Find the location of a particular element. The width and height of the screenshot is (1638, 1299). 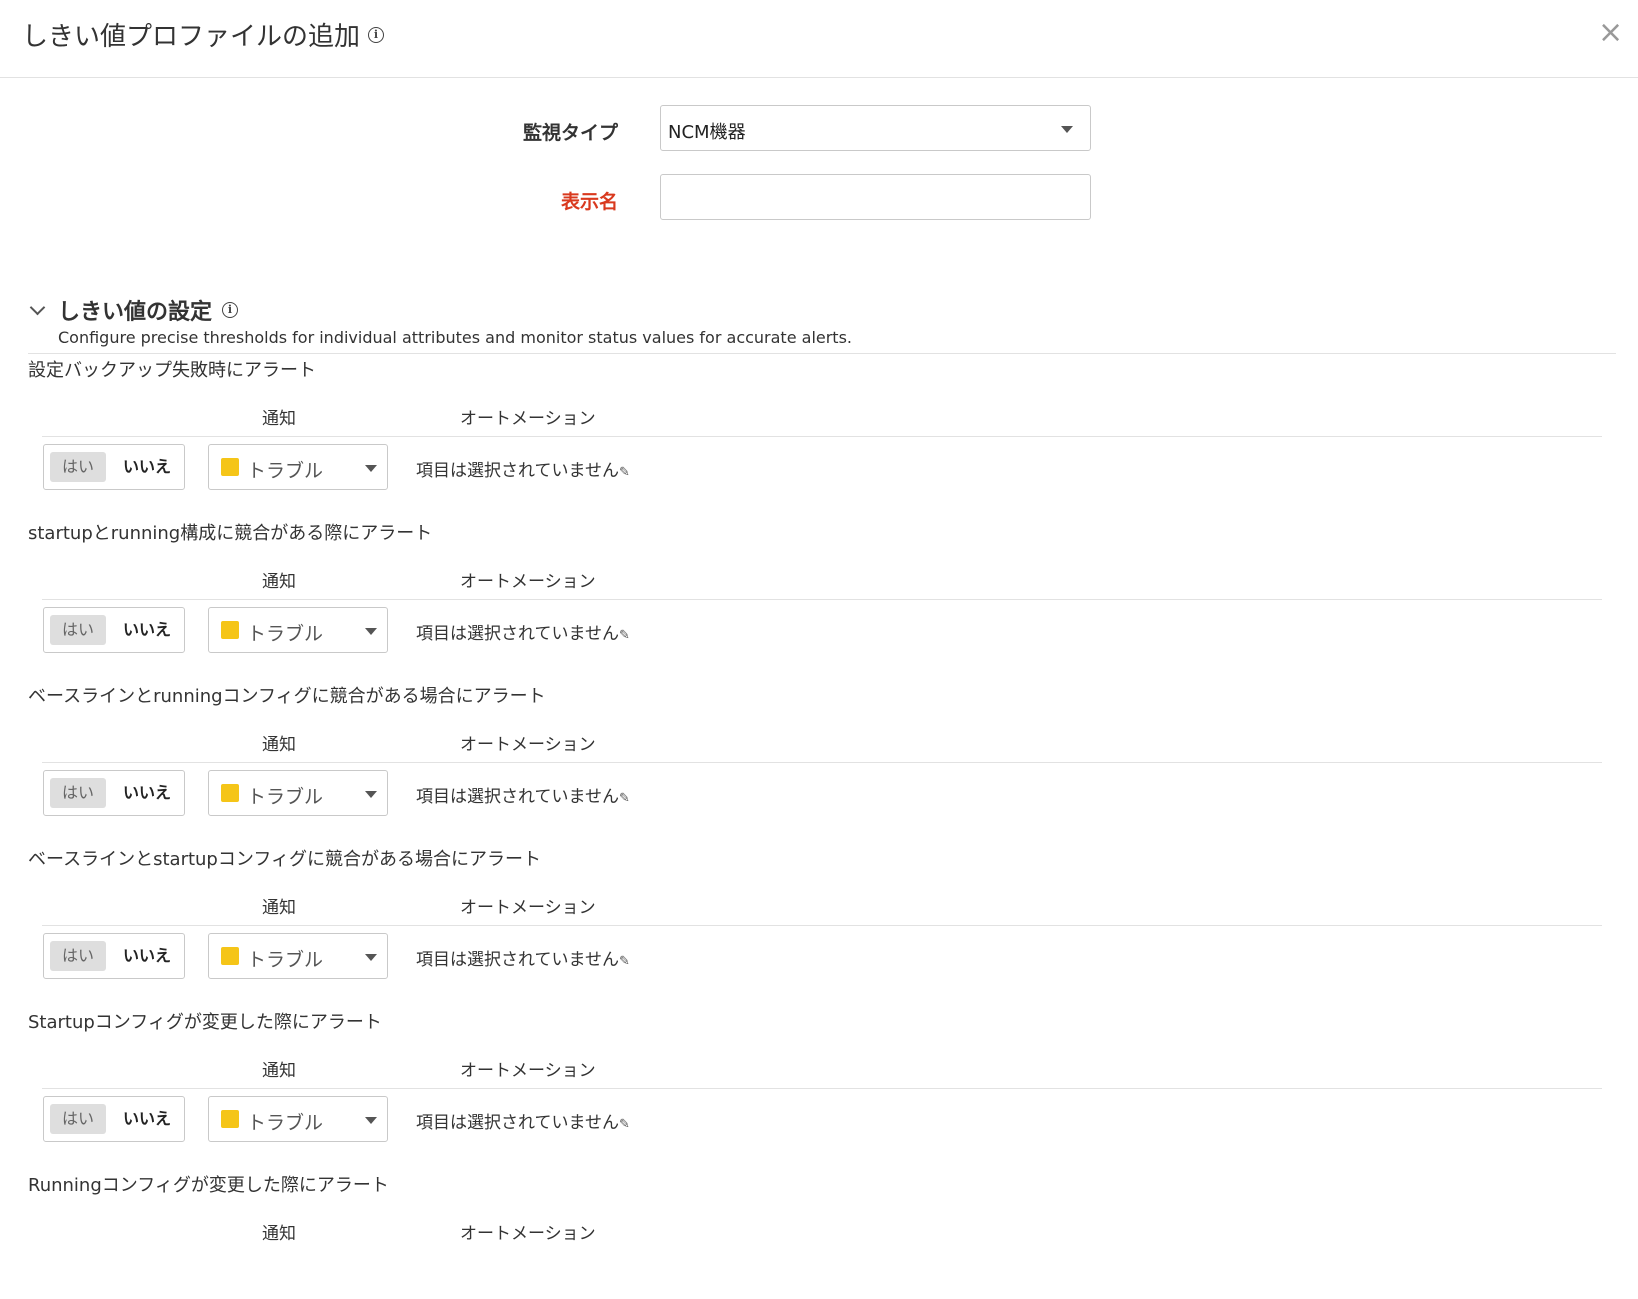

threshold-title: ベースラインとrunningコンフィグに競合がある場合にアラート is located at coordinates (287, 696).